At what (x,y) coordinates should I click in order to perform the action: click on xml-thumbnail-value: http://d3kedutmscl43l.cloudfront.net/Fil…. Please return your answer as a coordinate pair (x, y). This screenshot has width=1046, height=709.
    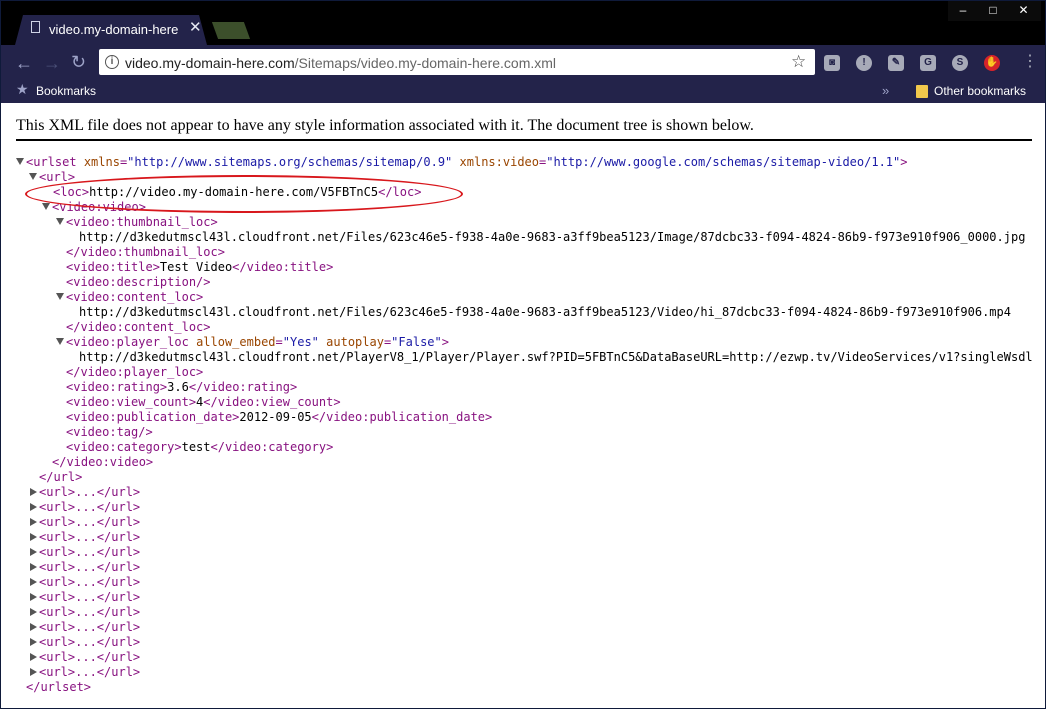
    Looking at the image, I should click on (552, 237).